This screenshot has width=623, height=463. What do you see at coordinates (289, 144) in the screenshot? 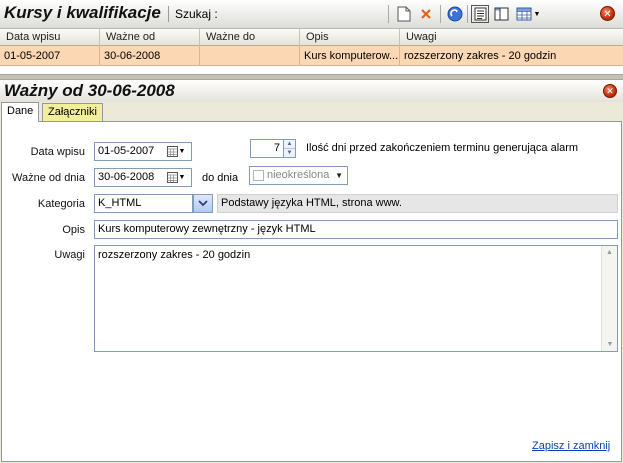
I see `stepper-up-icon: ▲` at bounding box center [289, 144].